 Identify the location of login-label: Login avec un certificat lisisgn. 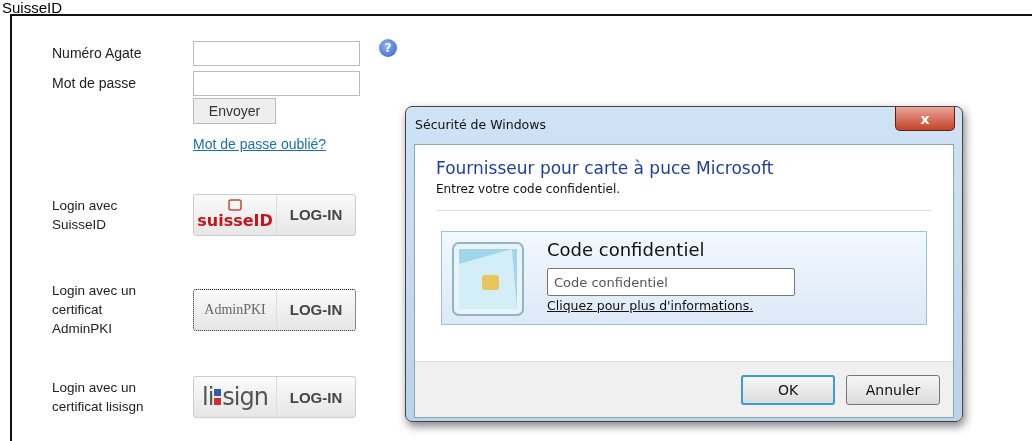
(98, 397).